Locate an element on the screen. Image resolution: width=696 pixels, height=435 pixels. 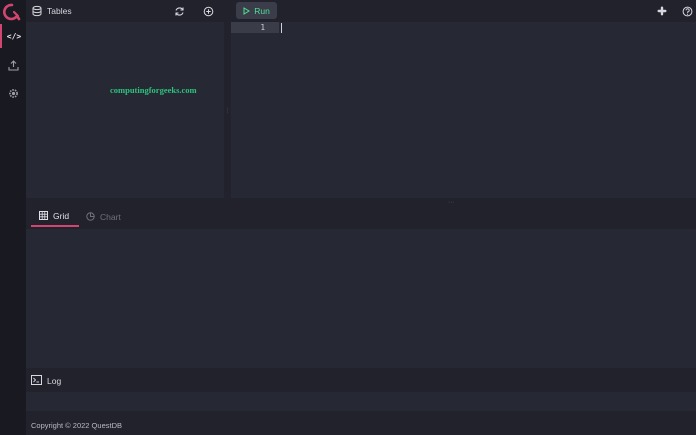
sidebar-item-code-editor: </> is located at coordinates (13, 36).